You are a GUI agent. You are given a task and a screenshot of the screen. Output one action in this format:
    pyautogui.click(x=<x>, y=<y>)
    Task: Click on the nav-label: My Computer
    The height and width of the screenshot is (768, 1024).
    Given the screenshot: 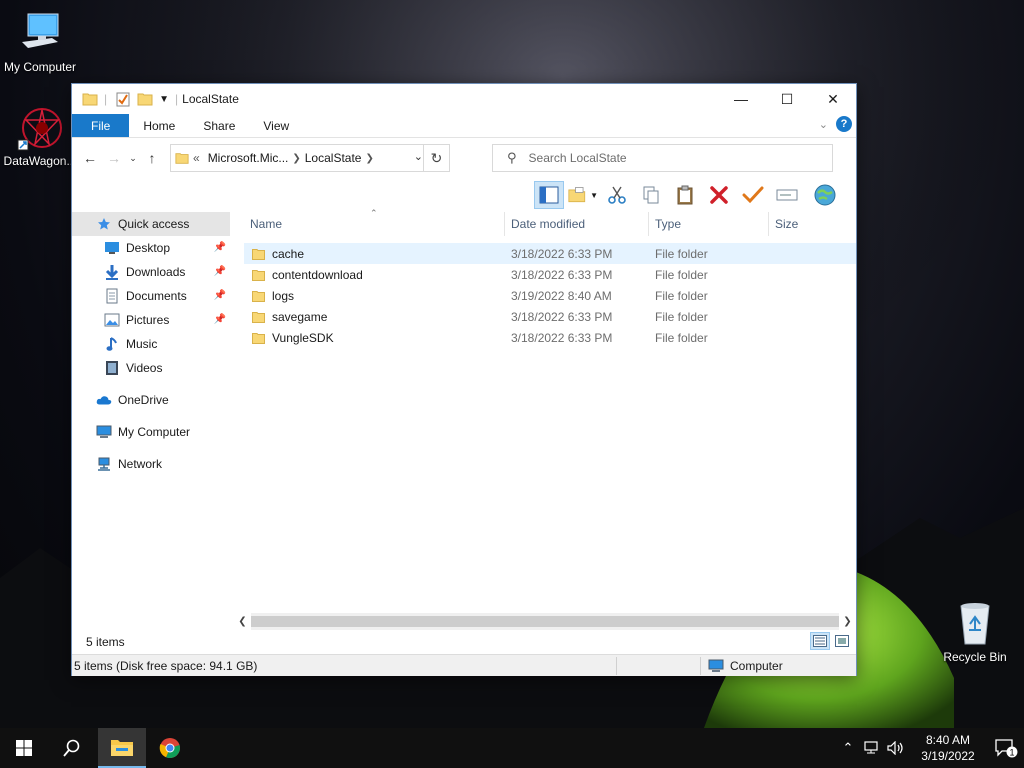 What is the action you would take?
    pyautogui.click(x=154, y=432)
    